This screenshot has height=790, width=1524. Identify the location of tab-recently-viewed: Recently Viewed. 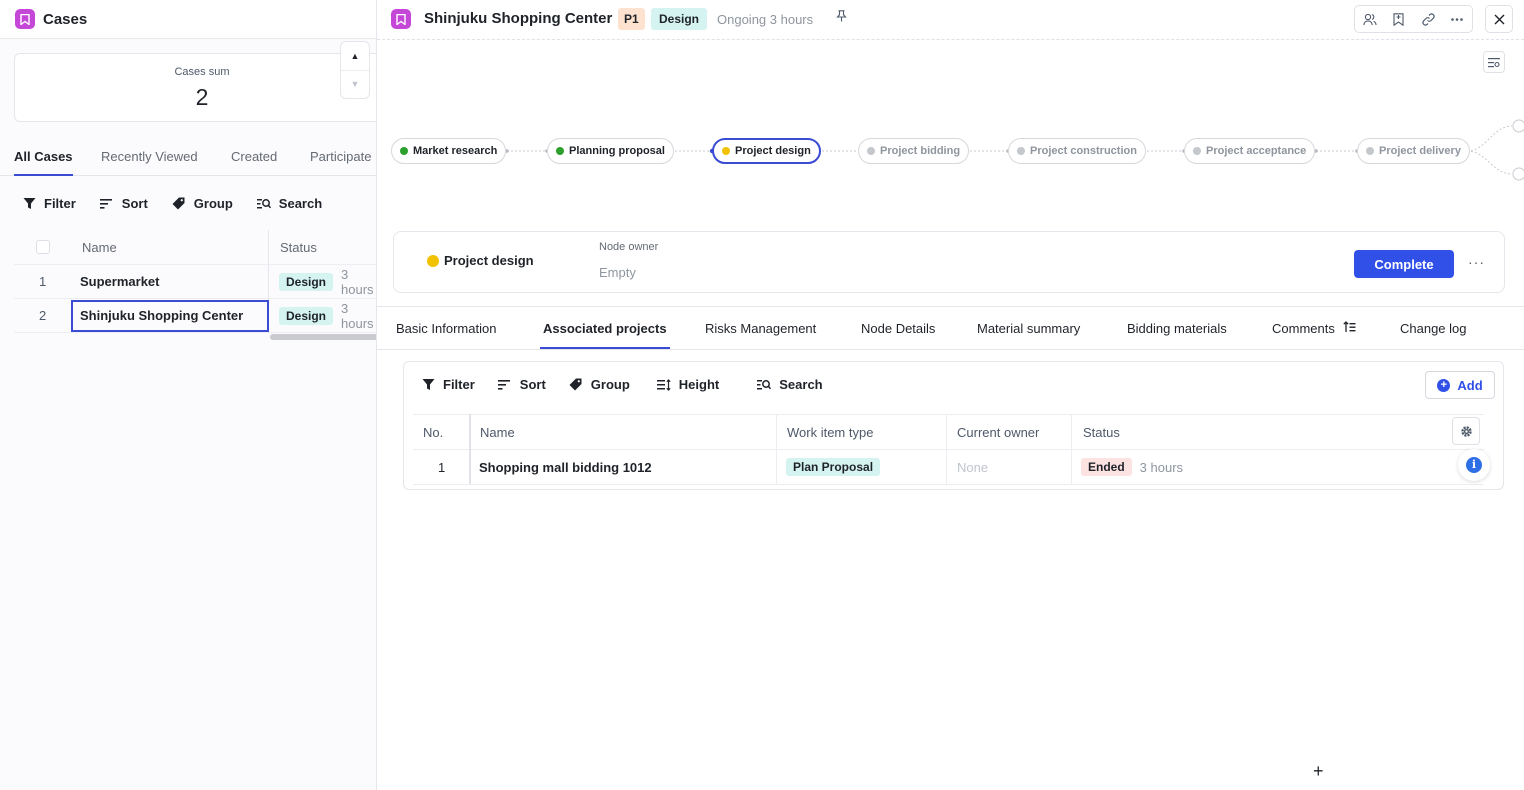
(149, 156).